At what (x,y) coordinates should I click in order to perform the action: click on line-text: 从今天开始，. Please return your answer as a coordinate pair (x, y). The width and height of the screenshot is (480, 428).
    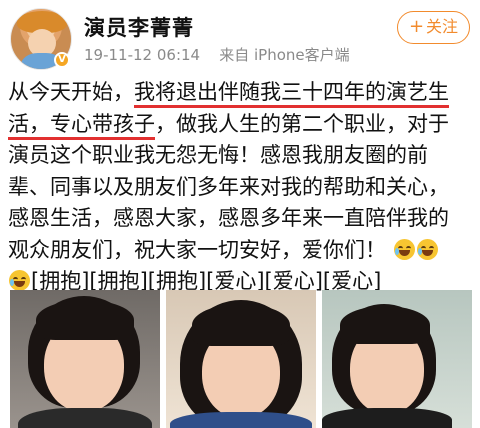
    Looking at the image, I should click on (71, 92).